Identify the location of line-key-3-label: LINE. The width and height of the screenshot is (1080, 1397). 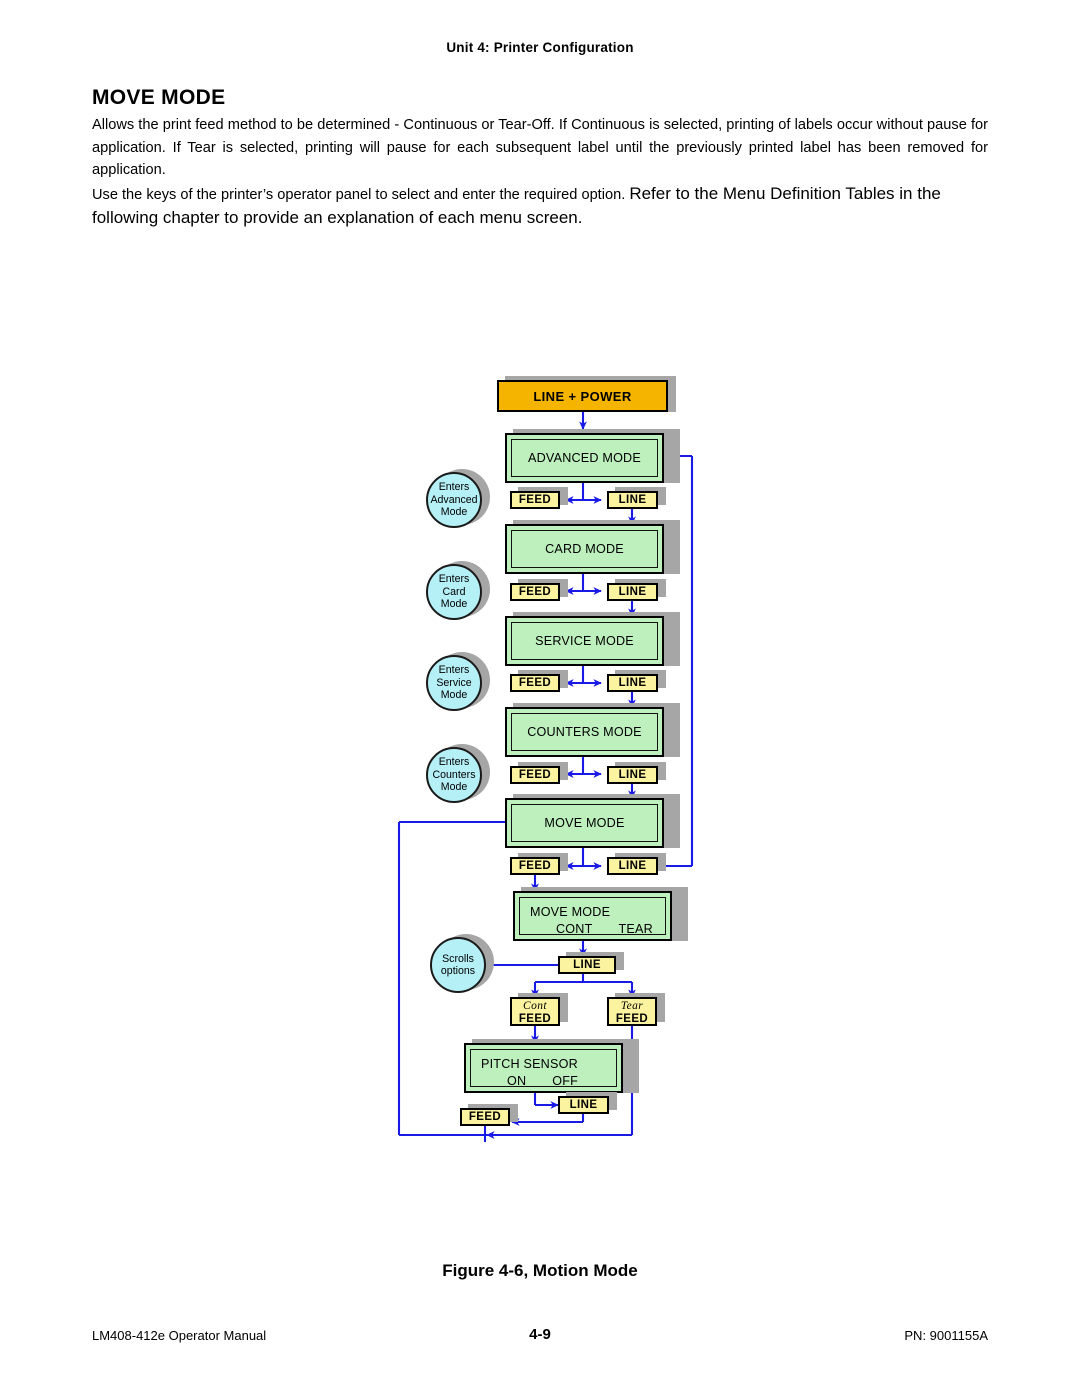
(632, 683).